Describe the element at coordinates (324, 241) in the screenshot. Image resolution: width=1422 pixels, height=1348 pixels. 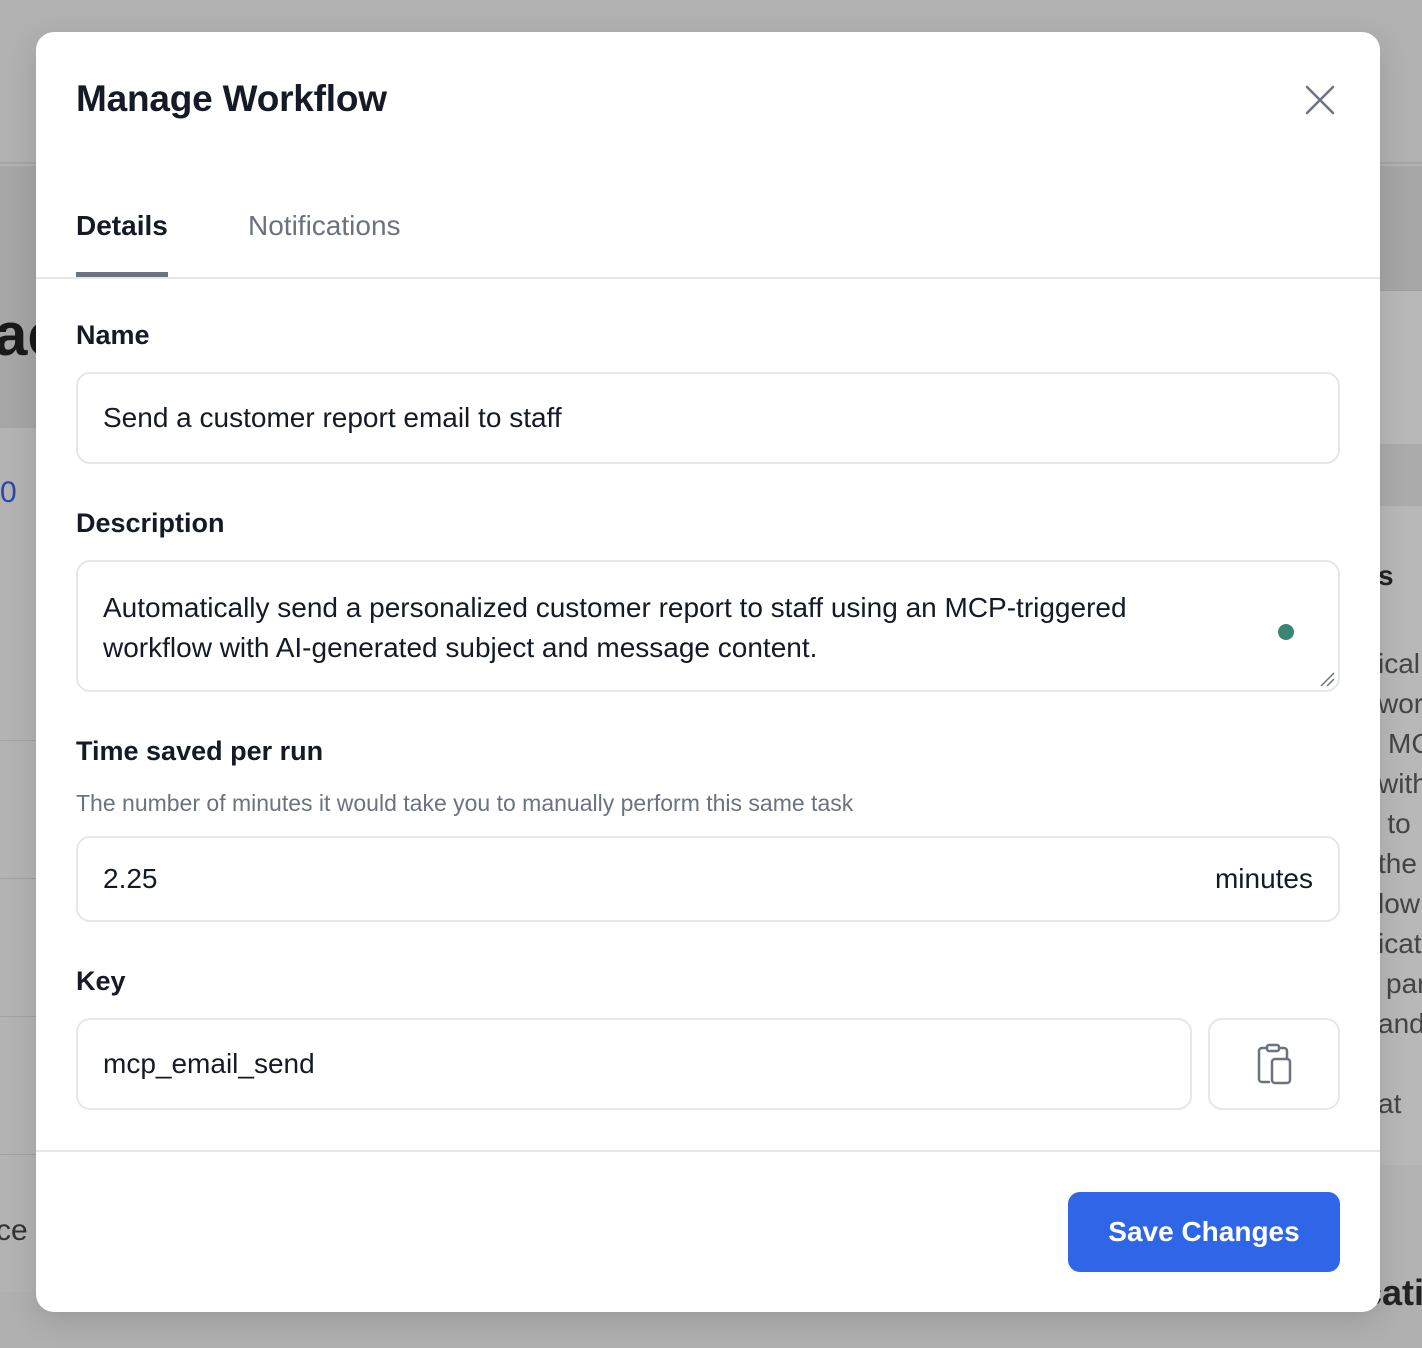
I see `tab-notifications: Notifications` at that location.